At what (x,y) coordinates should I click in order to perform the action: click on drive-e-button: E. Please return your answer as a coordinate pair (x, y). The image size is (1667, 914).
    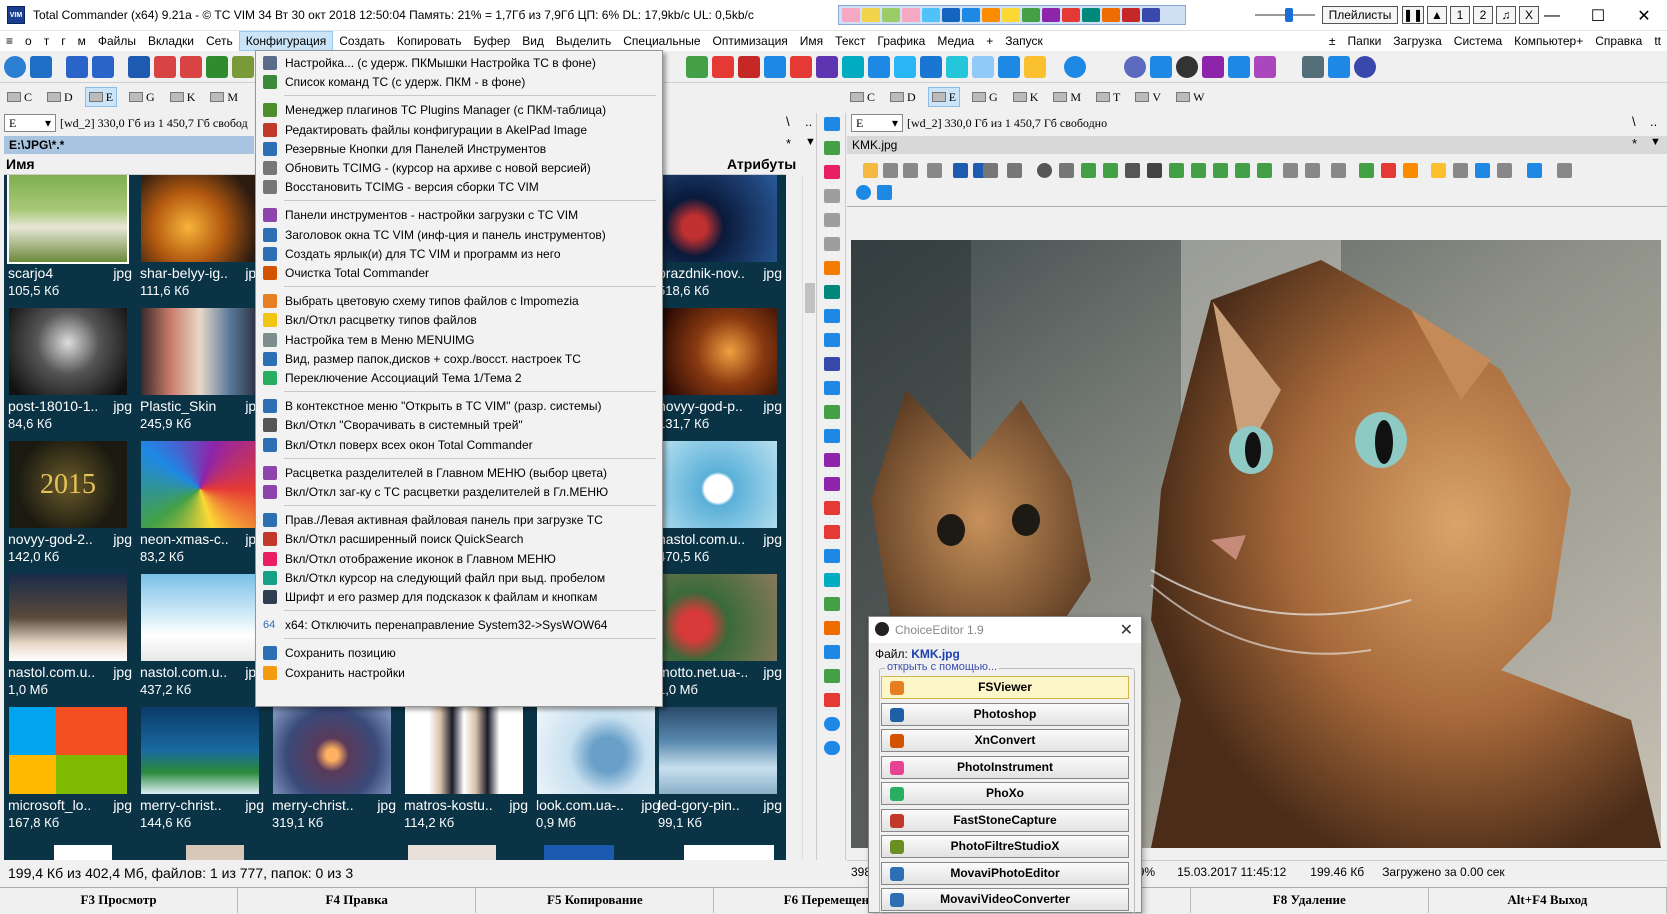
    Looking at the image, I should click on (101, 97).